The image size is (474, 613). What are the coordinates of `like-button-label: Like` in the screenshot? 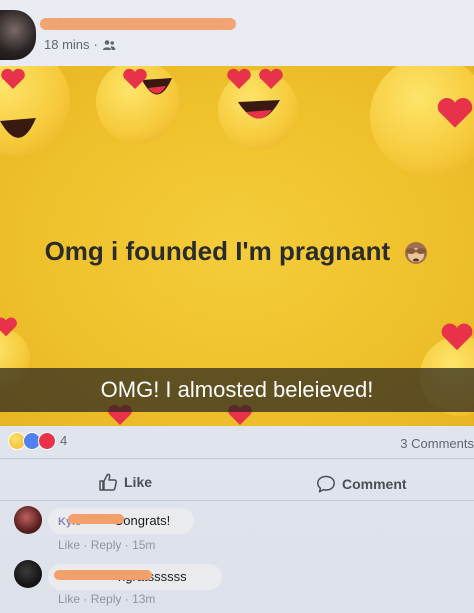 It's located at (138, 482).